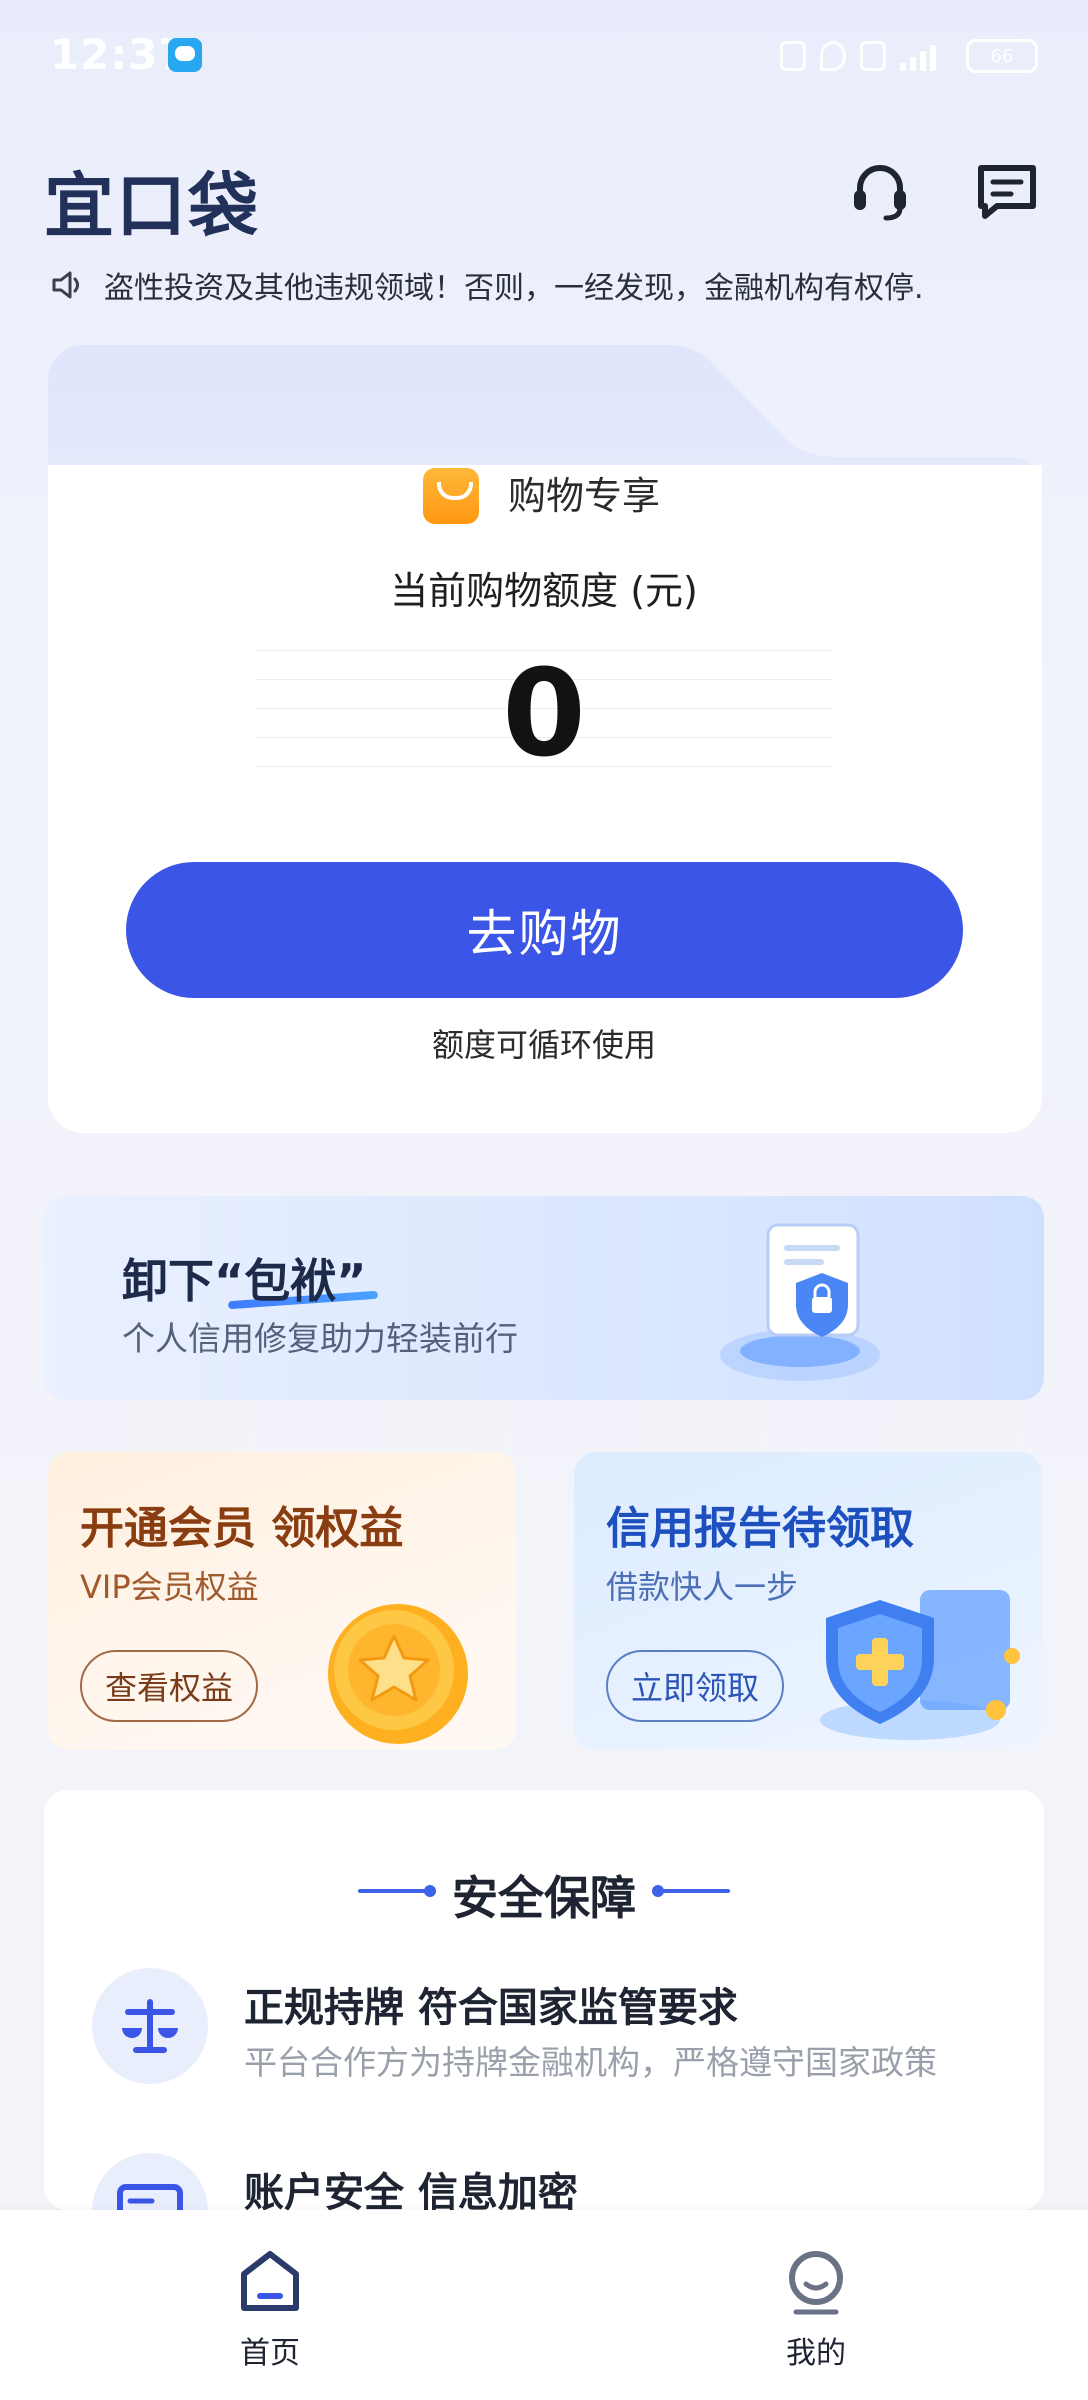 Image resolution: width=1088 pixels, height=2400 pixels. I want to click on nav-home: 首页, so click(270, 2305).